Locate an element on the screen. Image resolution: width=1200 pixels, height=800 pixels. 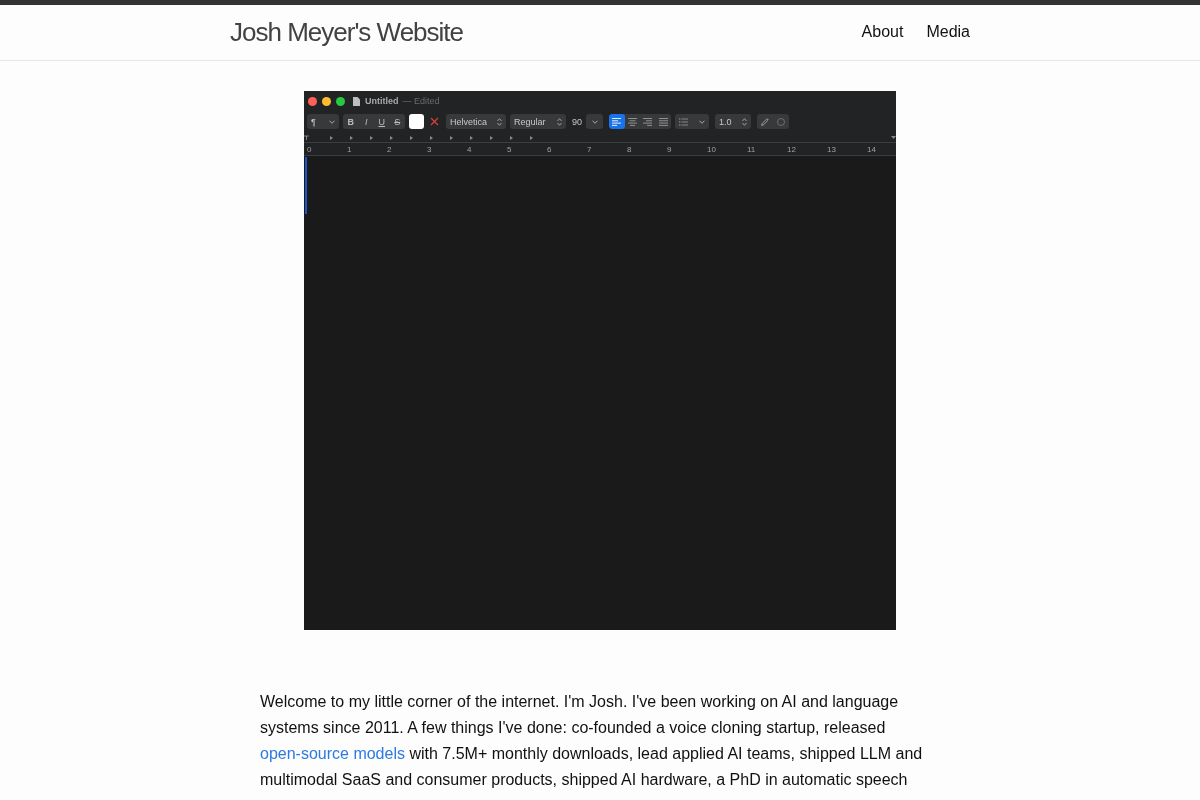
ruler-number: 12 is located at coordinates (791, 149).